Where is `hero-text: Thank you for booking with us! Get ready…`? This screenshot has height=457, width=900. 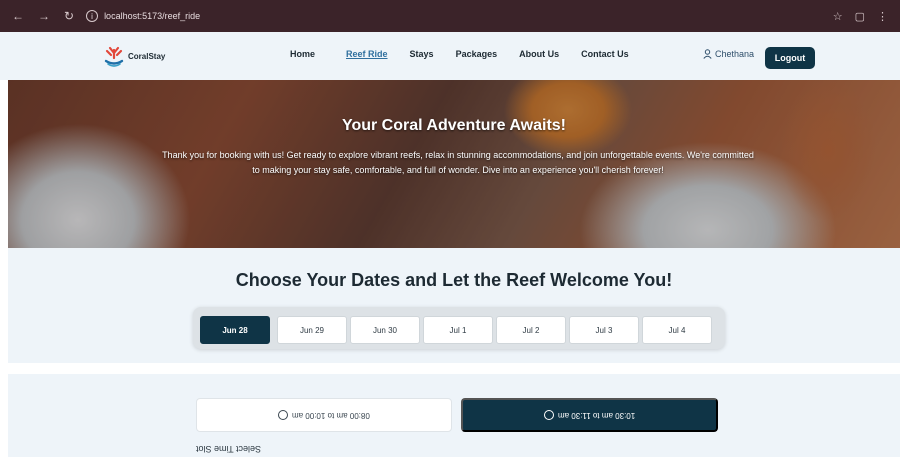
hero-text: Thank you for booking with us! Get ready… is located at coordinates (458, 162).